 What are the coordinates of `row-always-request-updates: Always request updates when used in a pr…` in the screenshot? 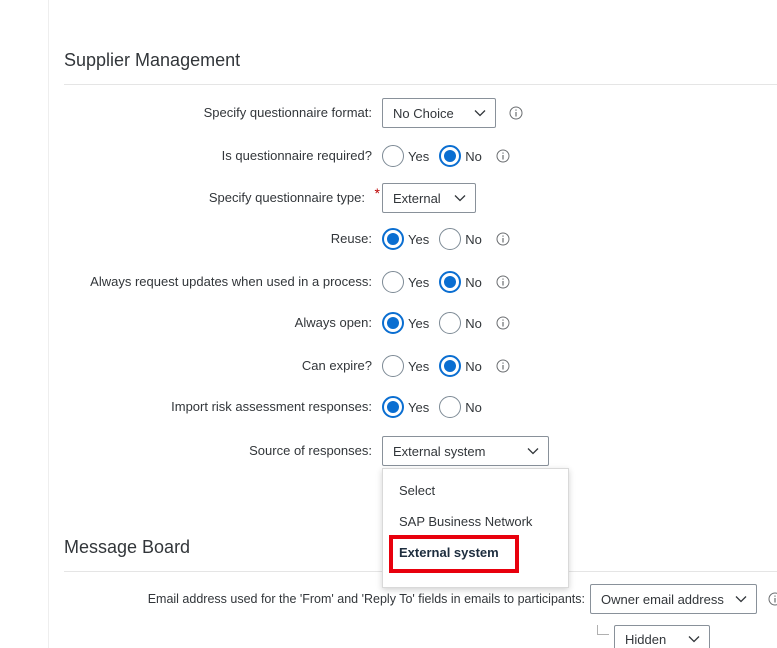 It's located at (388, 282).